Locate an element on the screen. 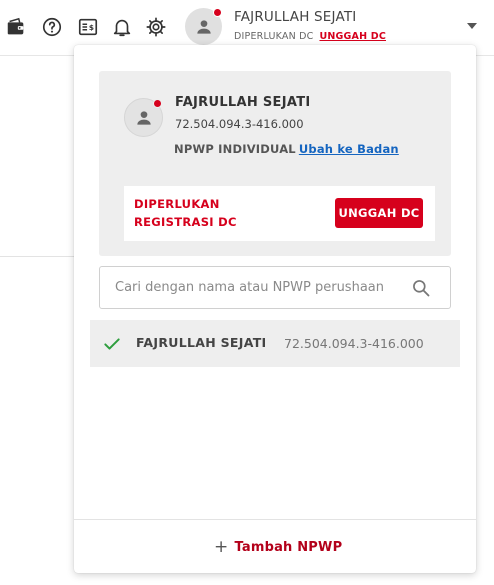 Image resolution: width=494 pixels, height=585 pixels. top-user-status: DIPERLUKAN DC UNGGAH DC is located at coordinates (310, 36).